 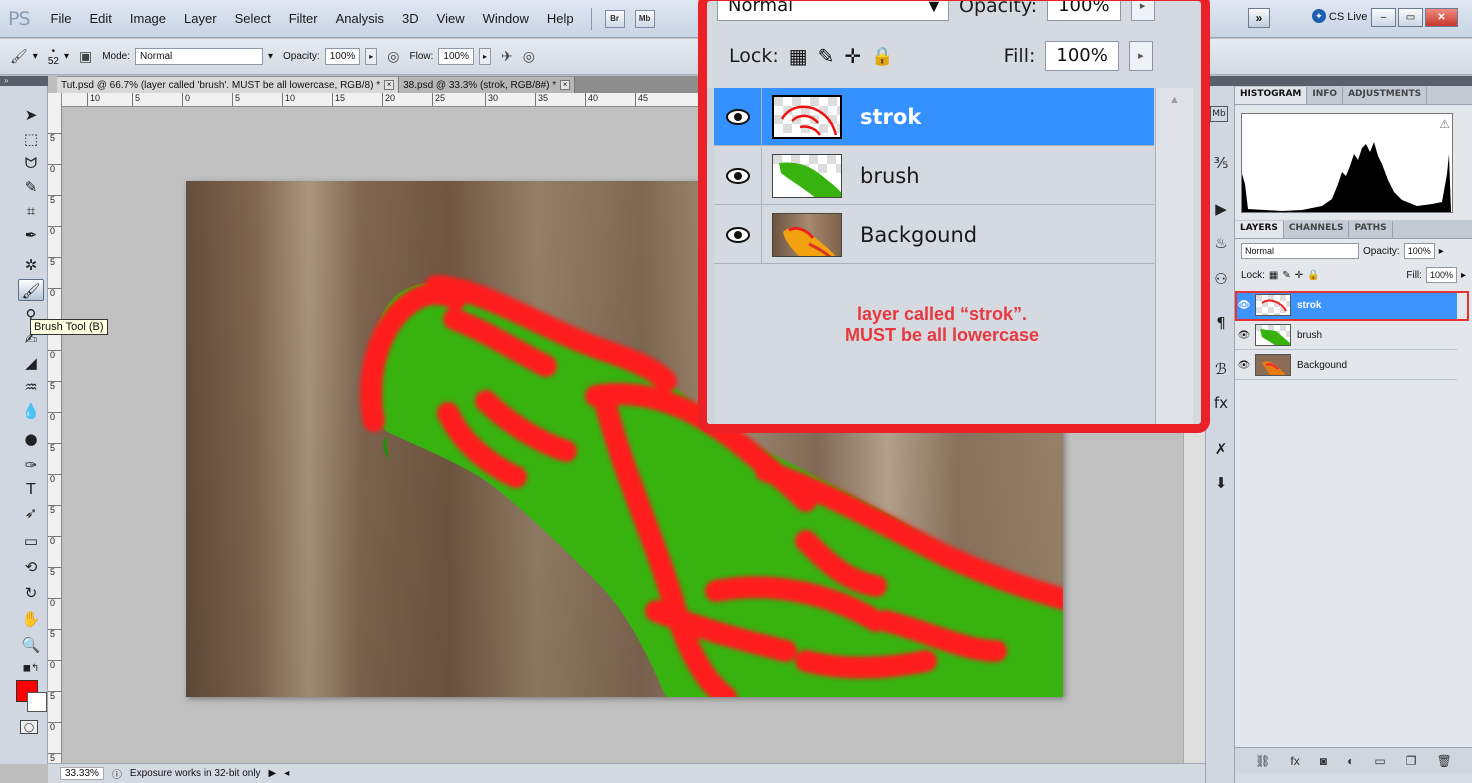 What do you see at coordinates (31, 139) in the screenshot?
I see `marquee-tool-icon: ⬚` at bounding box center [31, 139].